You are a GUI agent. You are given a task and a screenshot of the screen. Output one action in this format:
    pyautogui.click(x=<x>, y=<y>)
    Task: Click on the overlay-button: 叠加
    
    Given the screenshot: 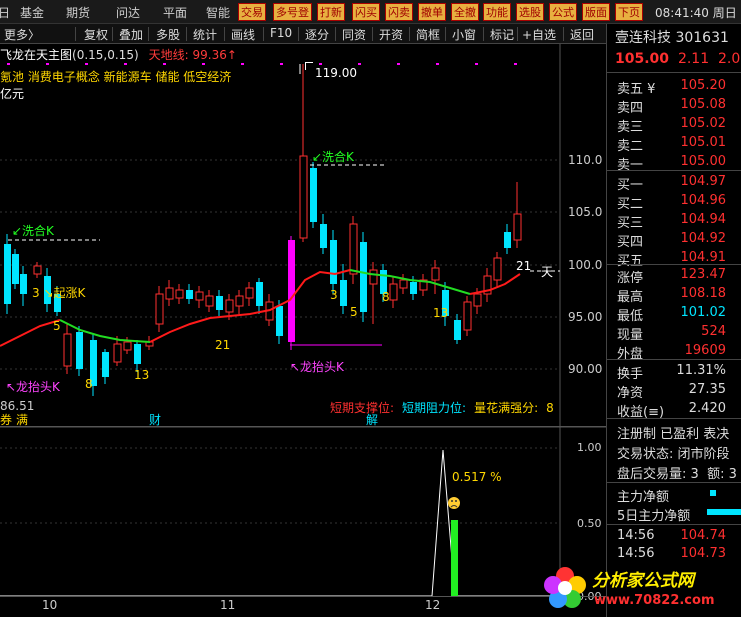 What is the action you would take?
    pyautogui.click(x=131, y=34)
    